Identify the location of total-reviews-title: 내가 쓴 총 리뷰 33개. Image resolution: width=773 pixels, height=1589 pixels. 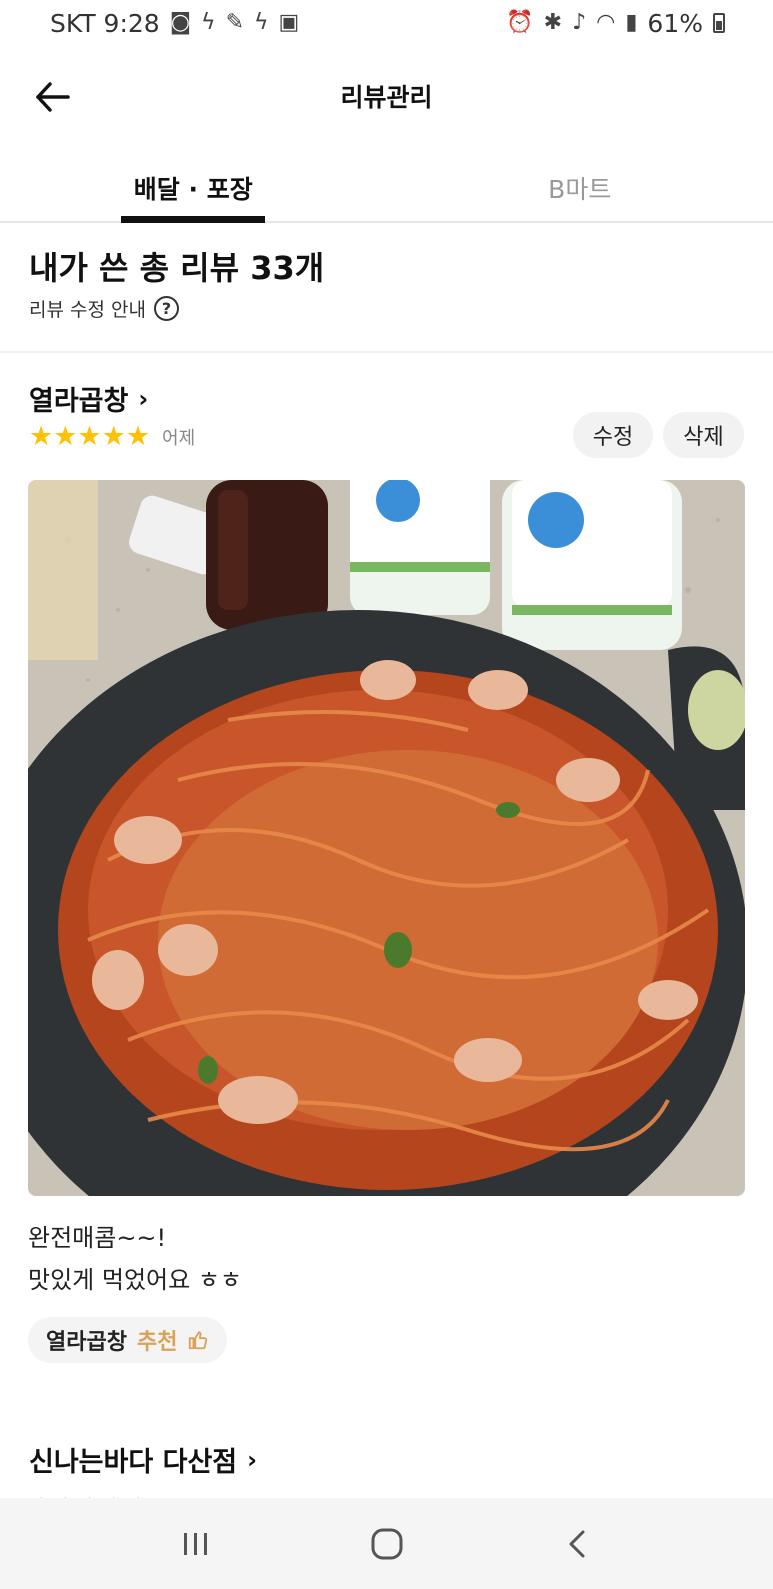
(177, 268).